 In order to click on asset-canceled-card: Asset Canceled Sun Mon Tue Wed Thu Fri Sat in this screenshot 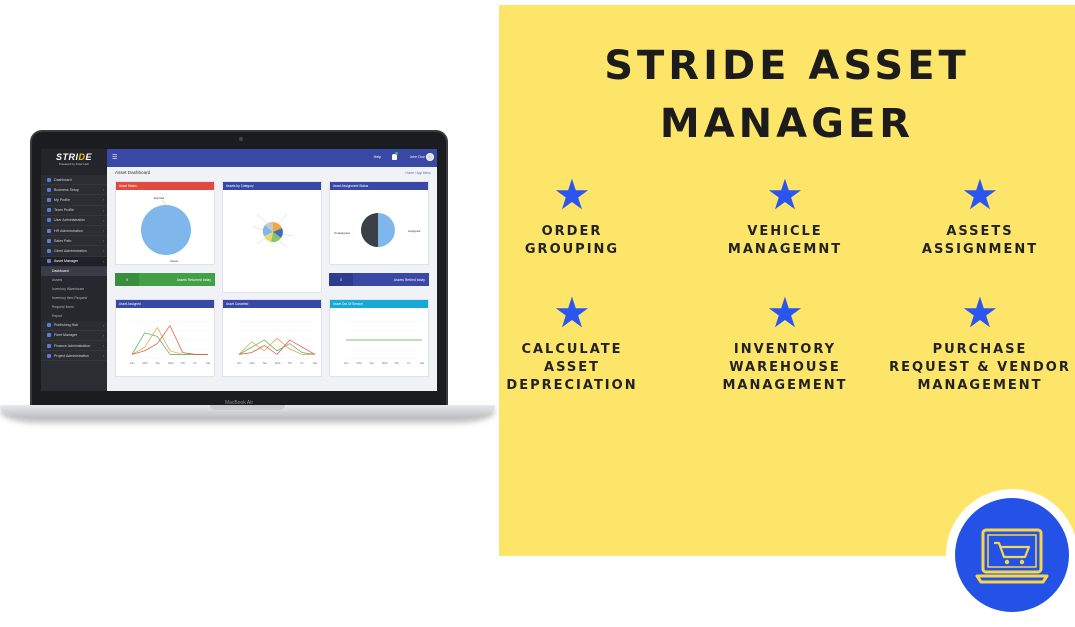, I will do `click(272, 338)`.